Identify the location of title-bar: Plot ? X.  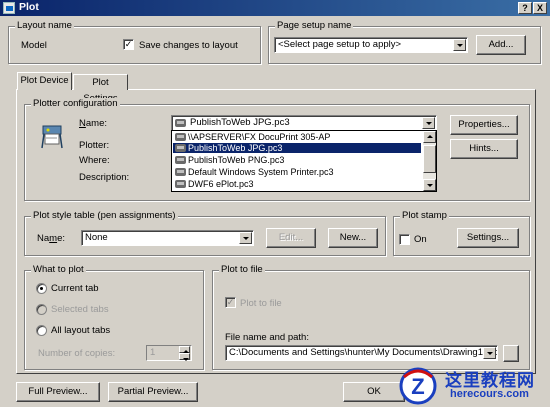
(275, 8).